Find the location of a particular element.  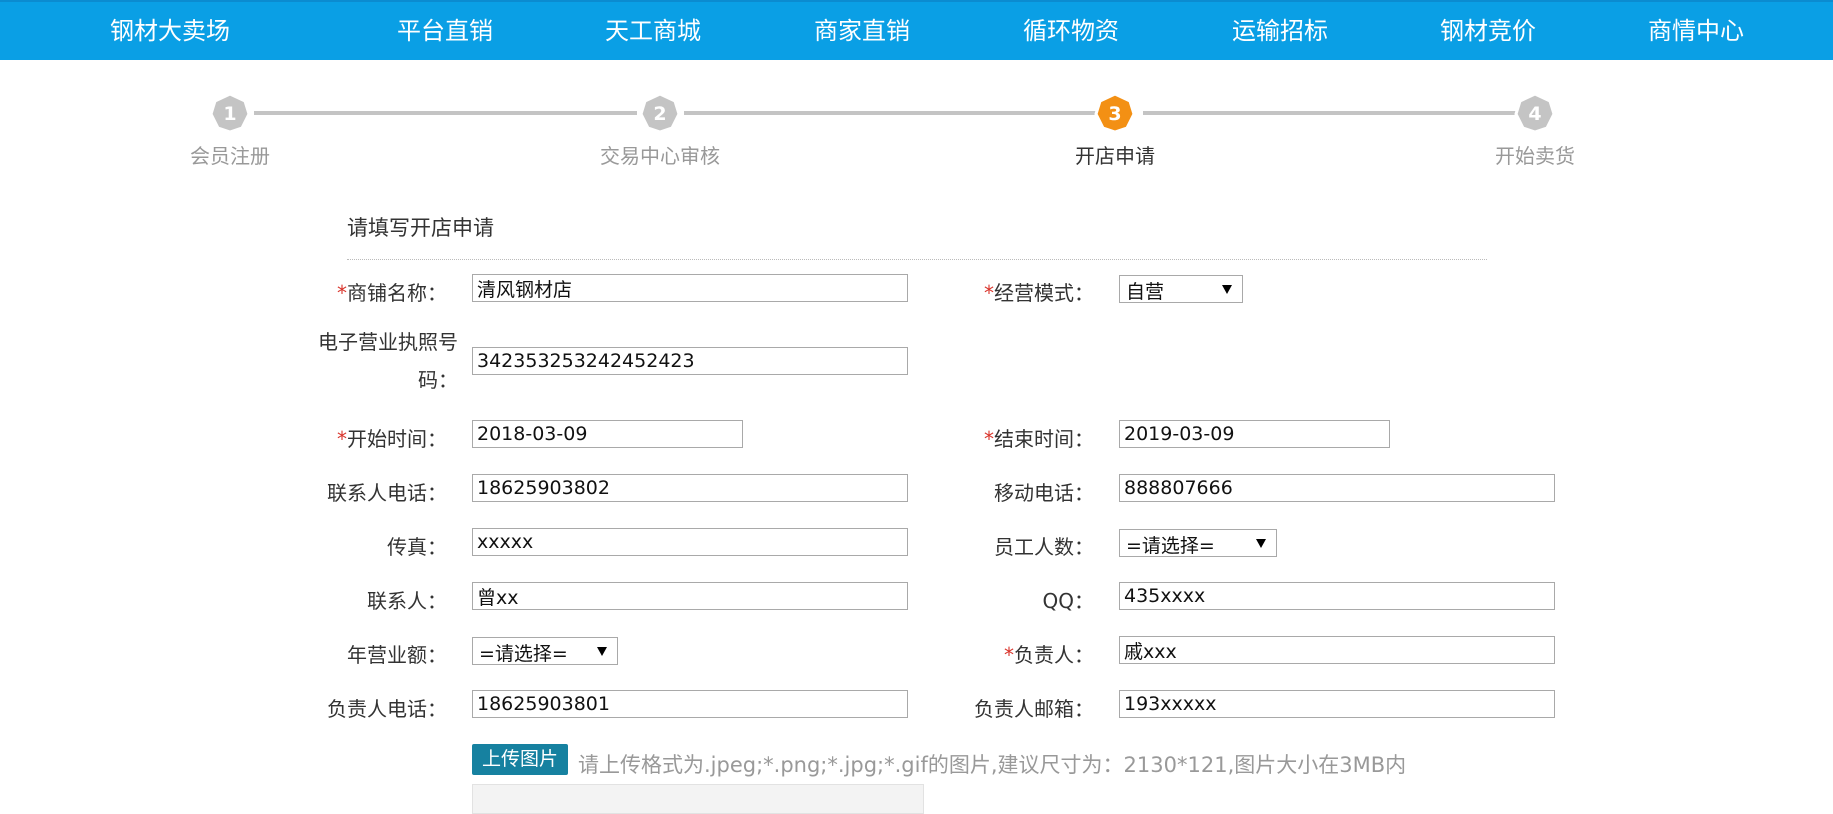

step-number: 4 is located at coordinates (1534, 114).